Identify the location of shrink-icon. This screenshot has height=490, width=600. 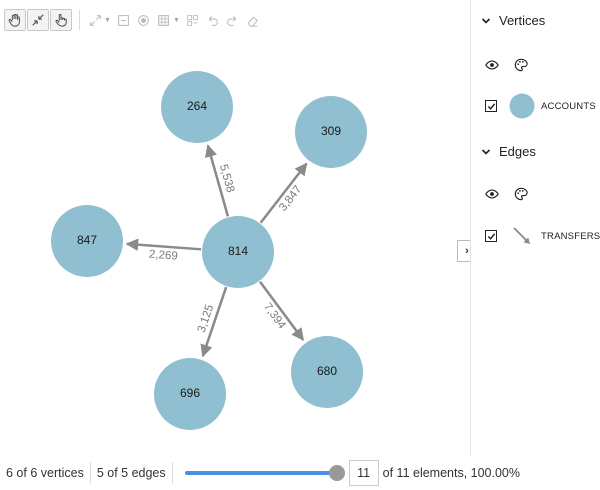
(38, 20).